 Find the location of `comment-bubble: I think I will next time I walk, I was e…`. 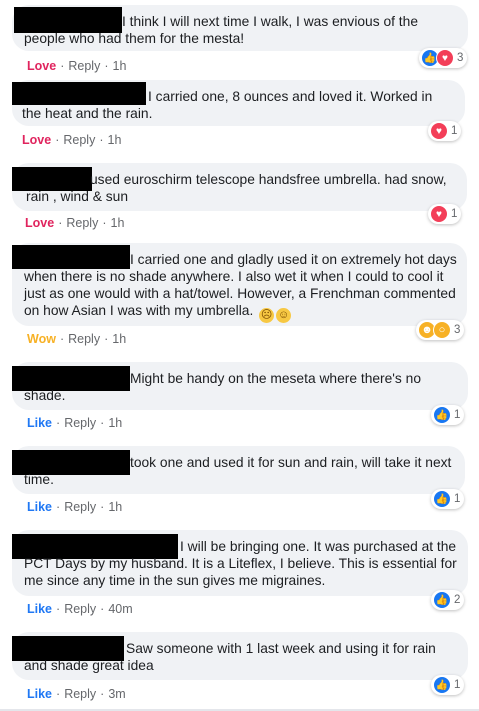

comment-bubble: I think I will next time I walk, I was e… is located at coordinates (240, 28).